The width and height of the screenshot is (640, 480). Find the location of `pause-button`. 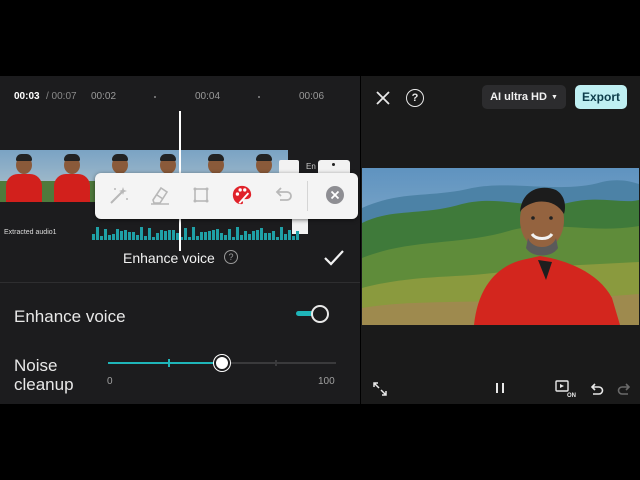

pause-button is located at coordinates (500, 390).